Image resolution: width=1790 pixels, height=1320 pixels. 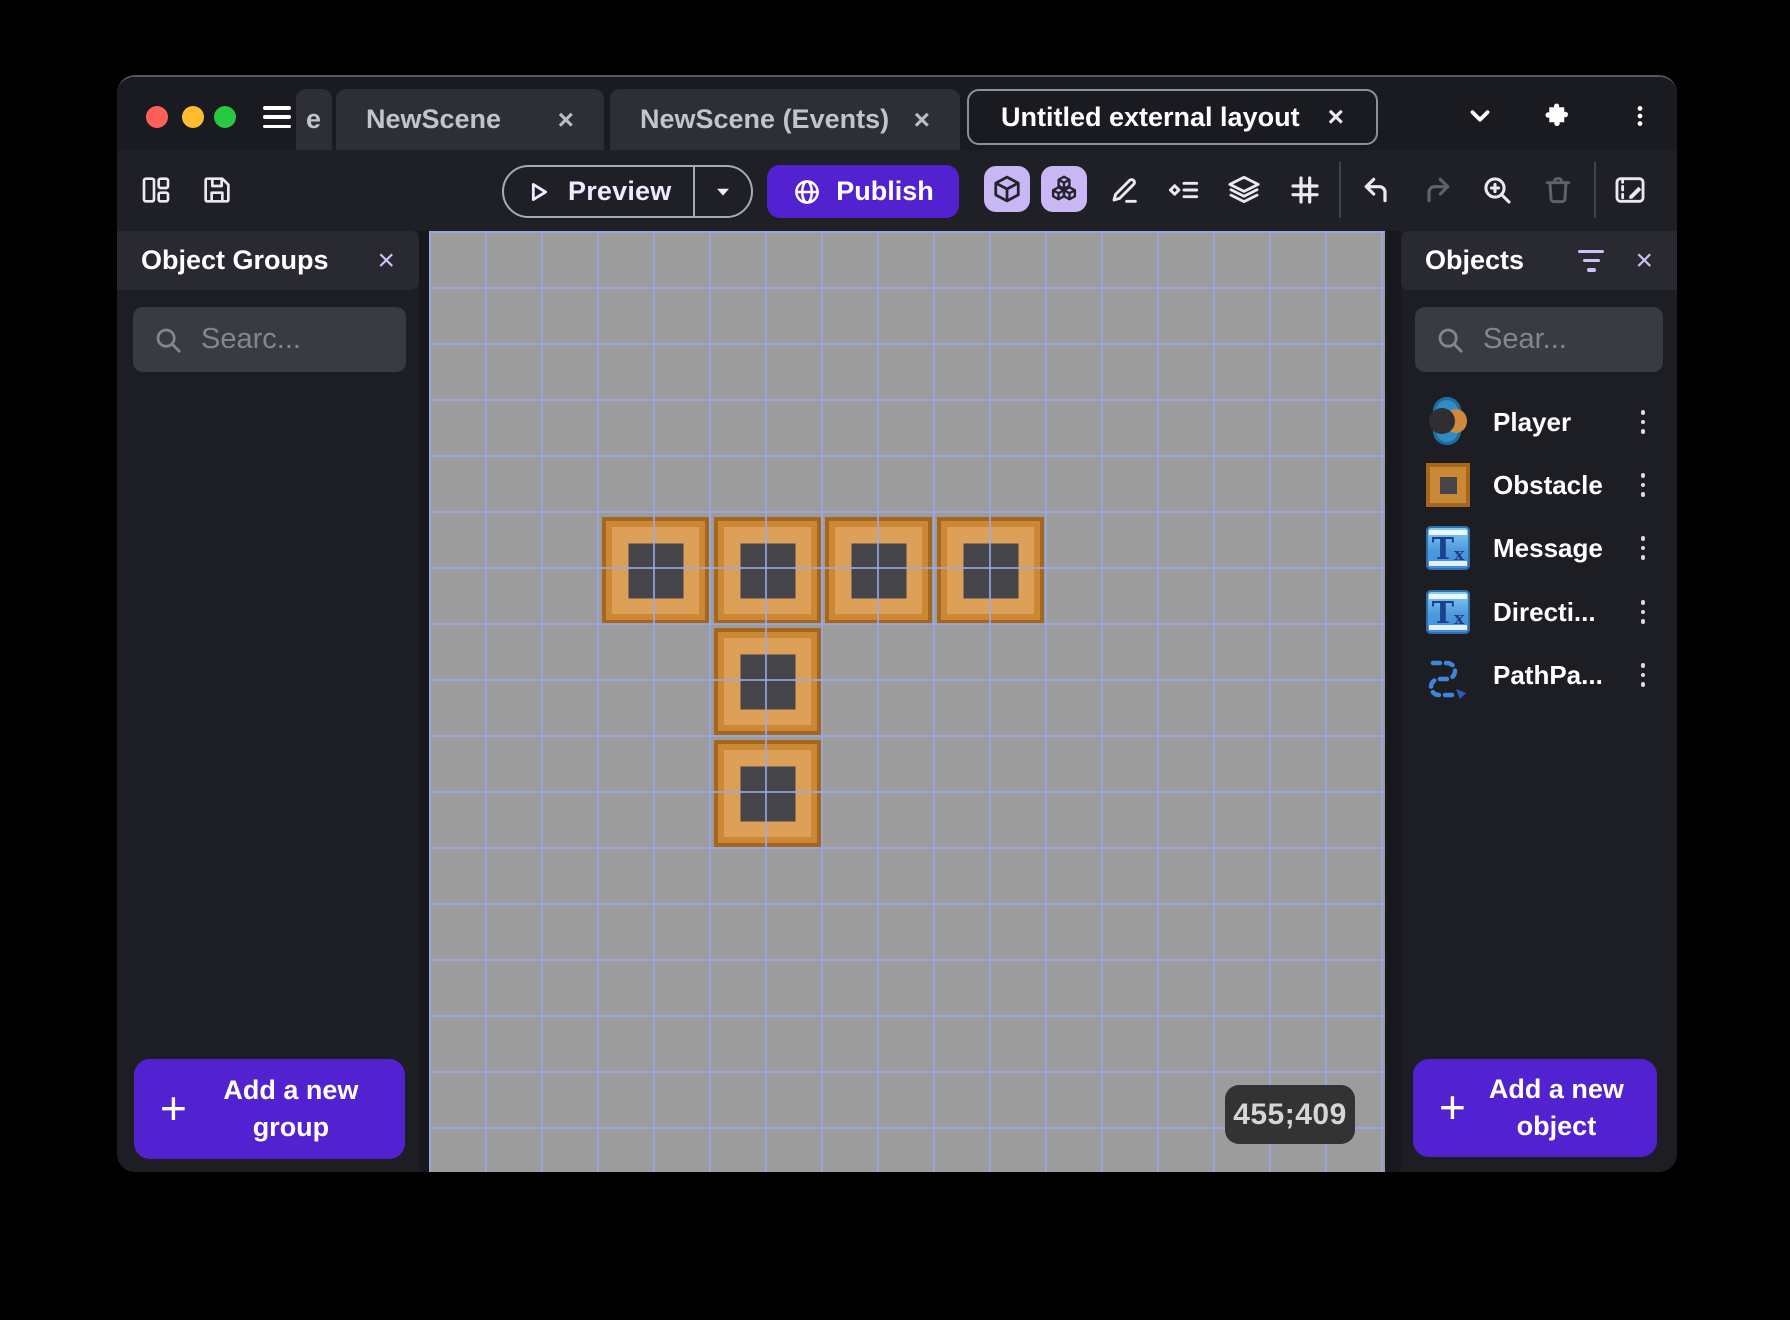 I want to click on tab-label: e, so click(x=314, y=119).